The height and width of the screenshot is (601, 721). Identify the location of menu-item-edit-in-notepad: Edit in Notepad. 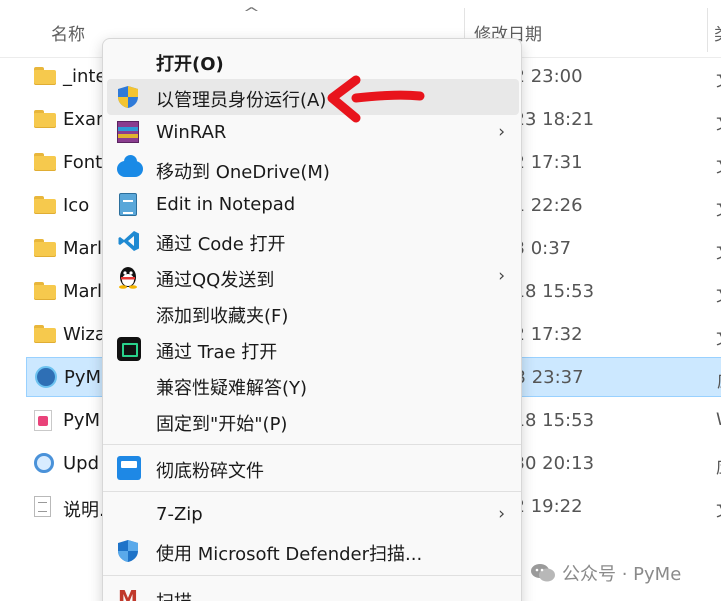
(313, 205).